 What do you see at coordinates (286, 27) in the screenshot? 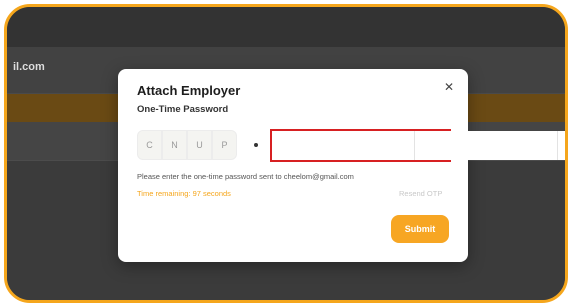
I see `background-topbar` at bounding box center [286, 27].